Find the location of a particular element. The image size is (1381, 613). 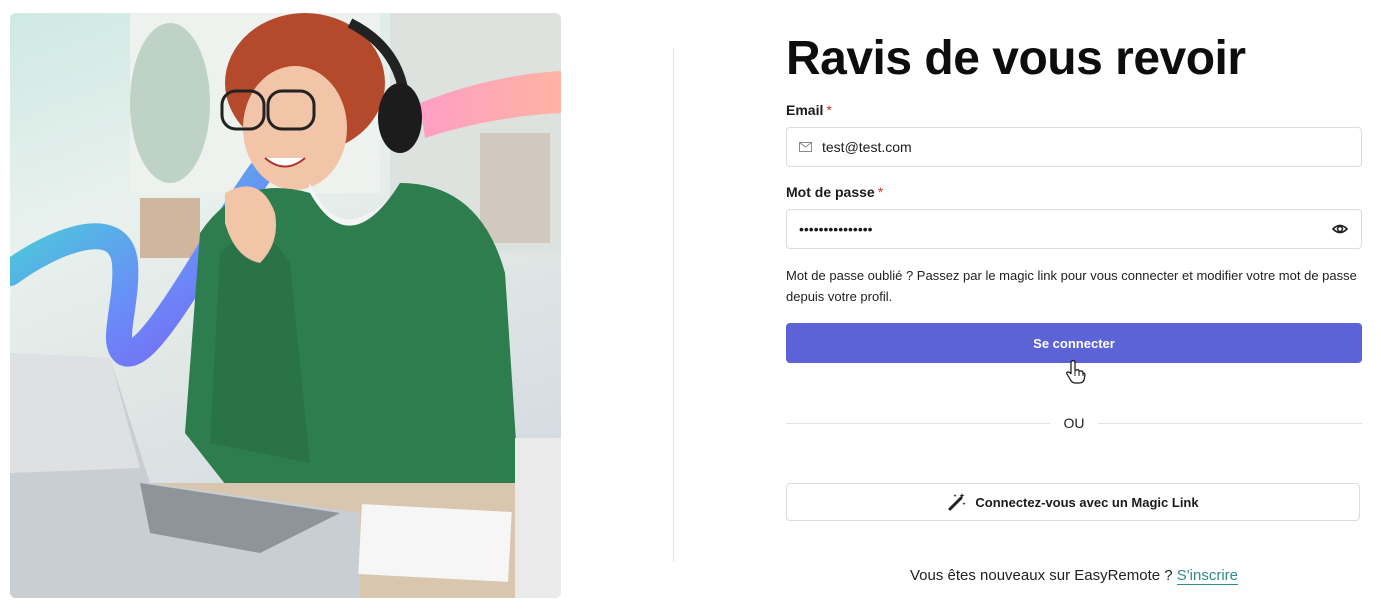

page-title: Ravis de vous revoir is located at coordinates (1016, 58).